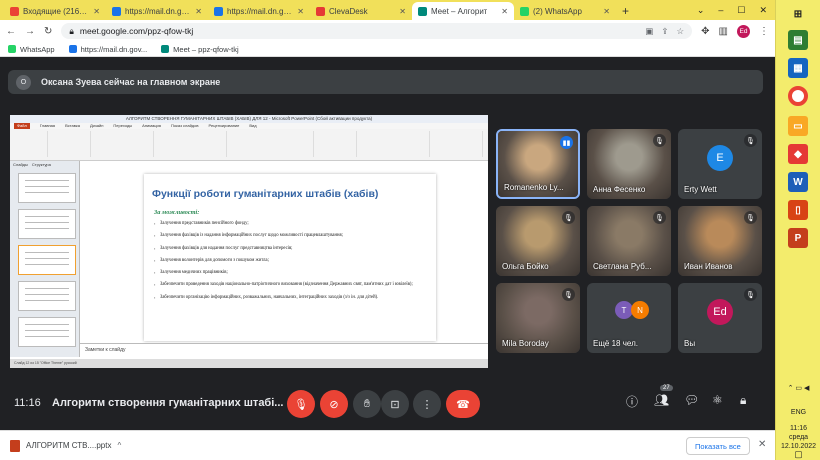  I want to click on ribbon-tab: Вид, so click(252, 126).